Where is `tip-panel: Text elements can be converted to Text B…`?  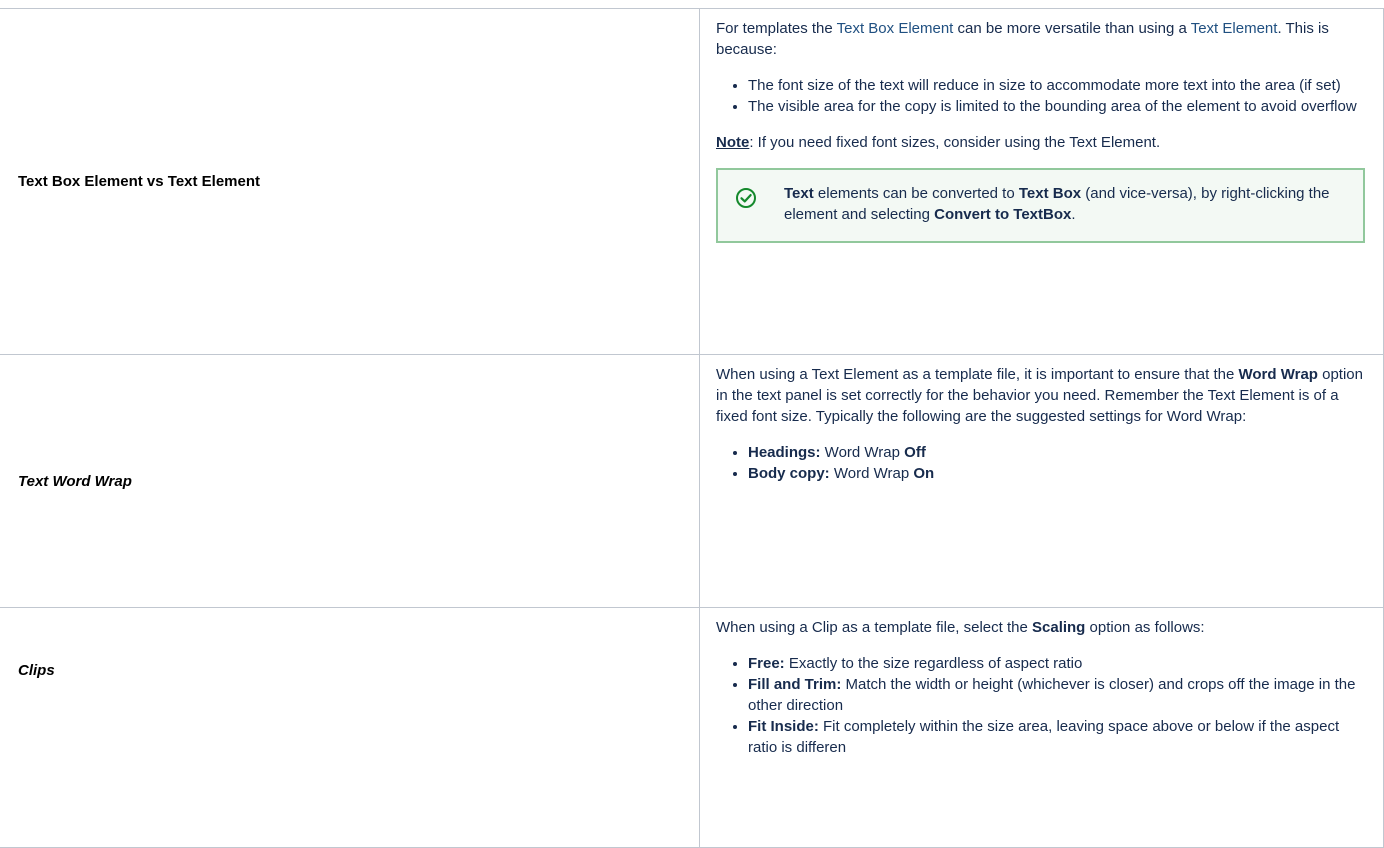
tip-panel: Text elements can be converted to Text B… is located at coordinates (1040, 205).